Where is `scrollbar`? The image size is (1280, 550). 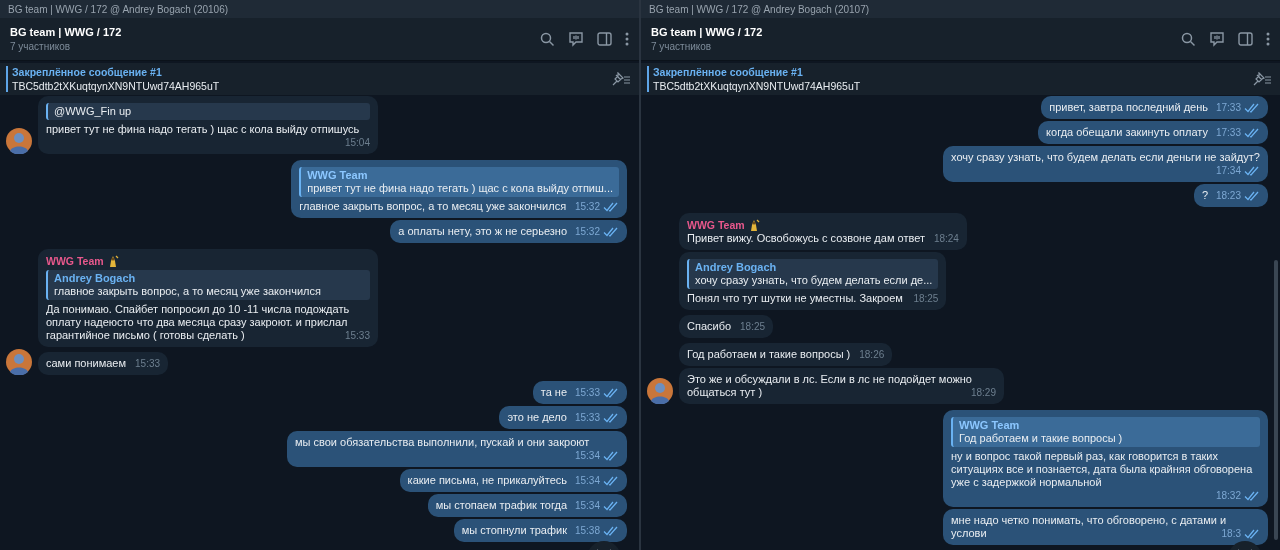
scrollbar is located at coordinates (1276, 400).